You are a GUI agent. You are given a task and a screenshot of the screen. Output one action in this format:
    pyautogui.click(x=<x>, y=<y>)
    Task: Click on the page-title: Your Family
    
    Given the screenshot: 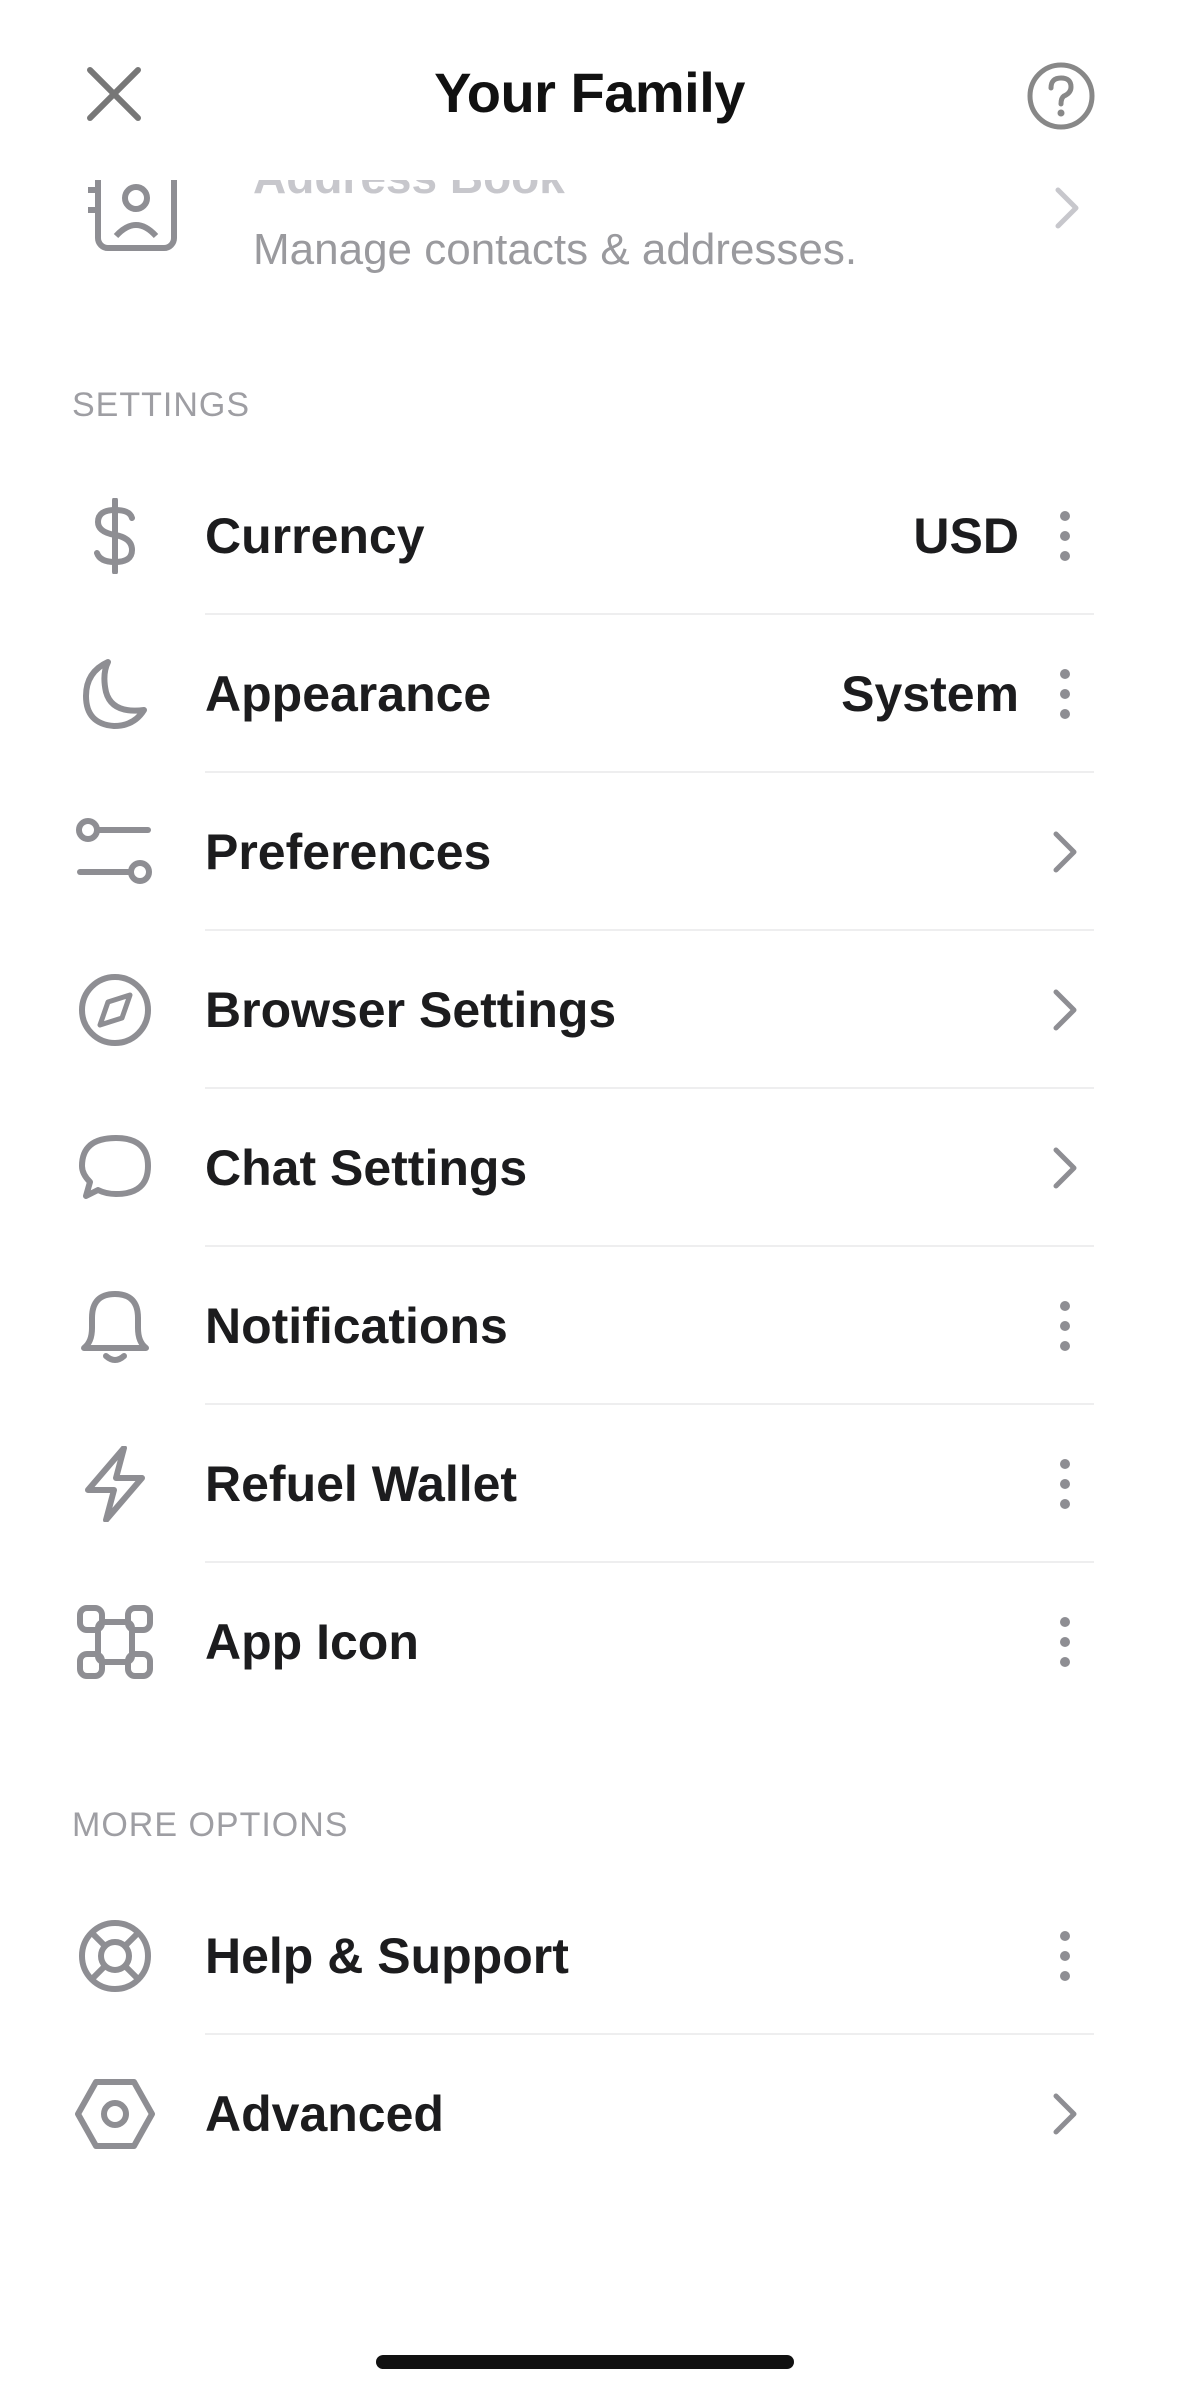 What is the action you would take?
    pyautogui.click(x=589, y=92)
    